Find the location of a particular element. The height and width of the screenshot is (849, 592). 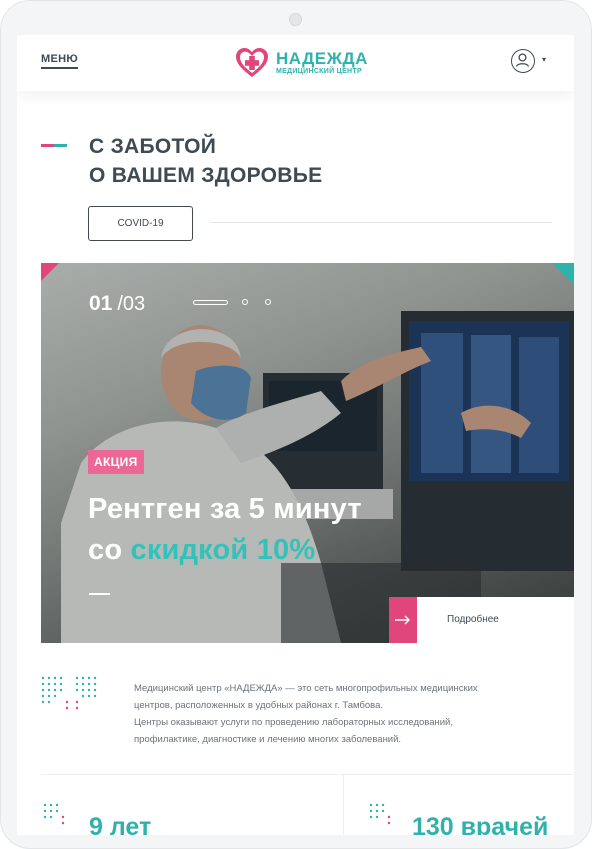

slide-title: Рентген за 5 минут со скидкой 10% is located at coordinates (225, 530).